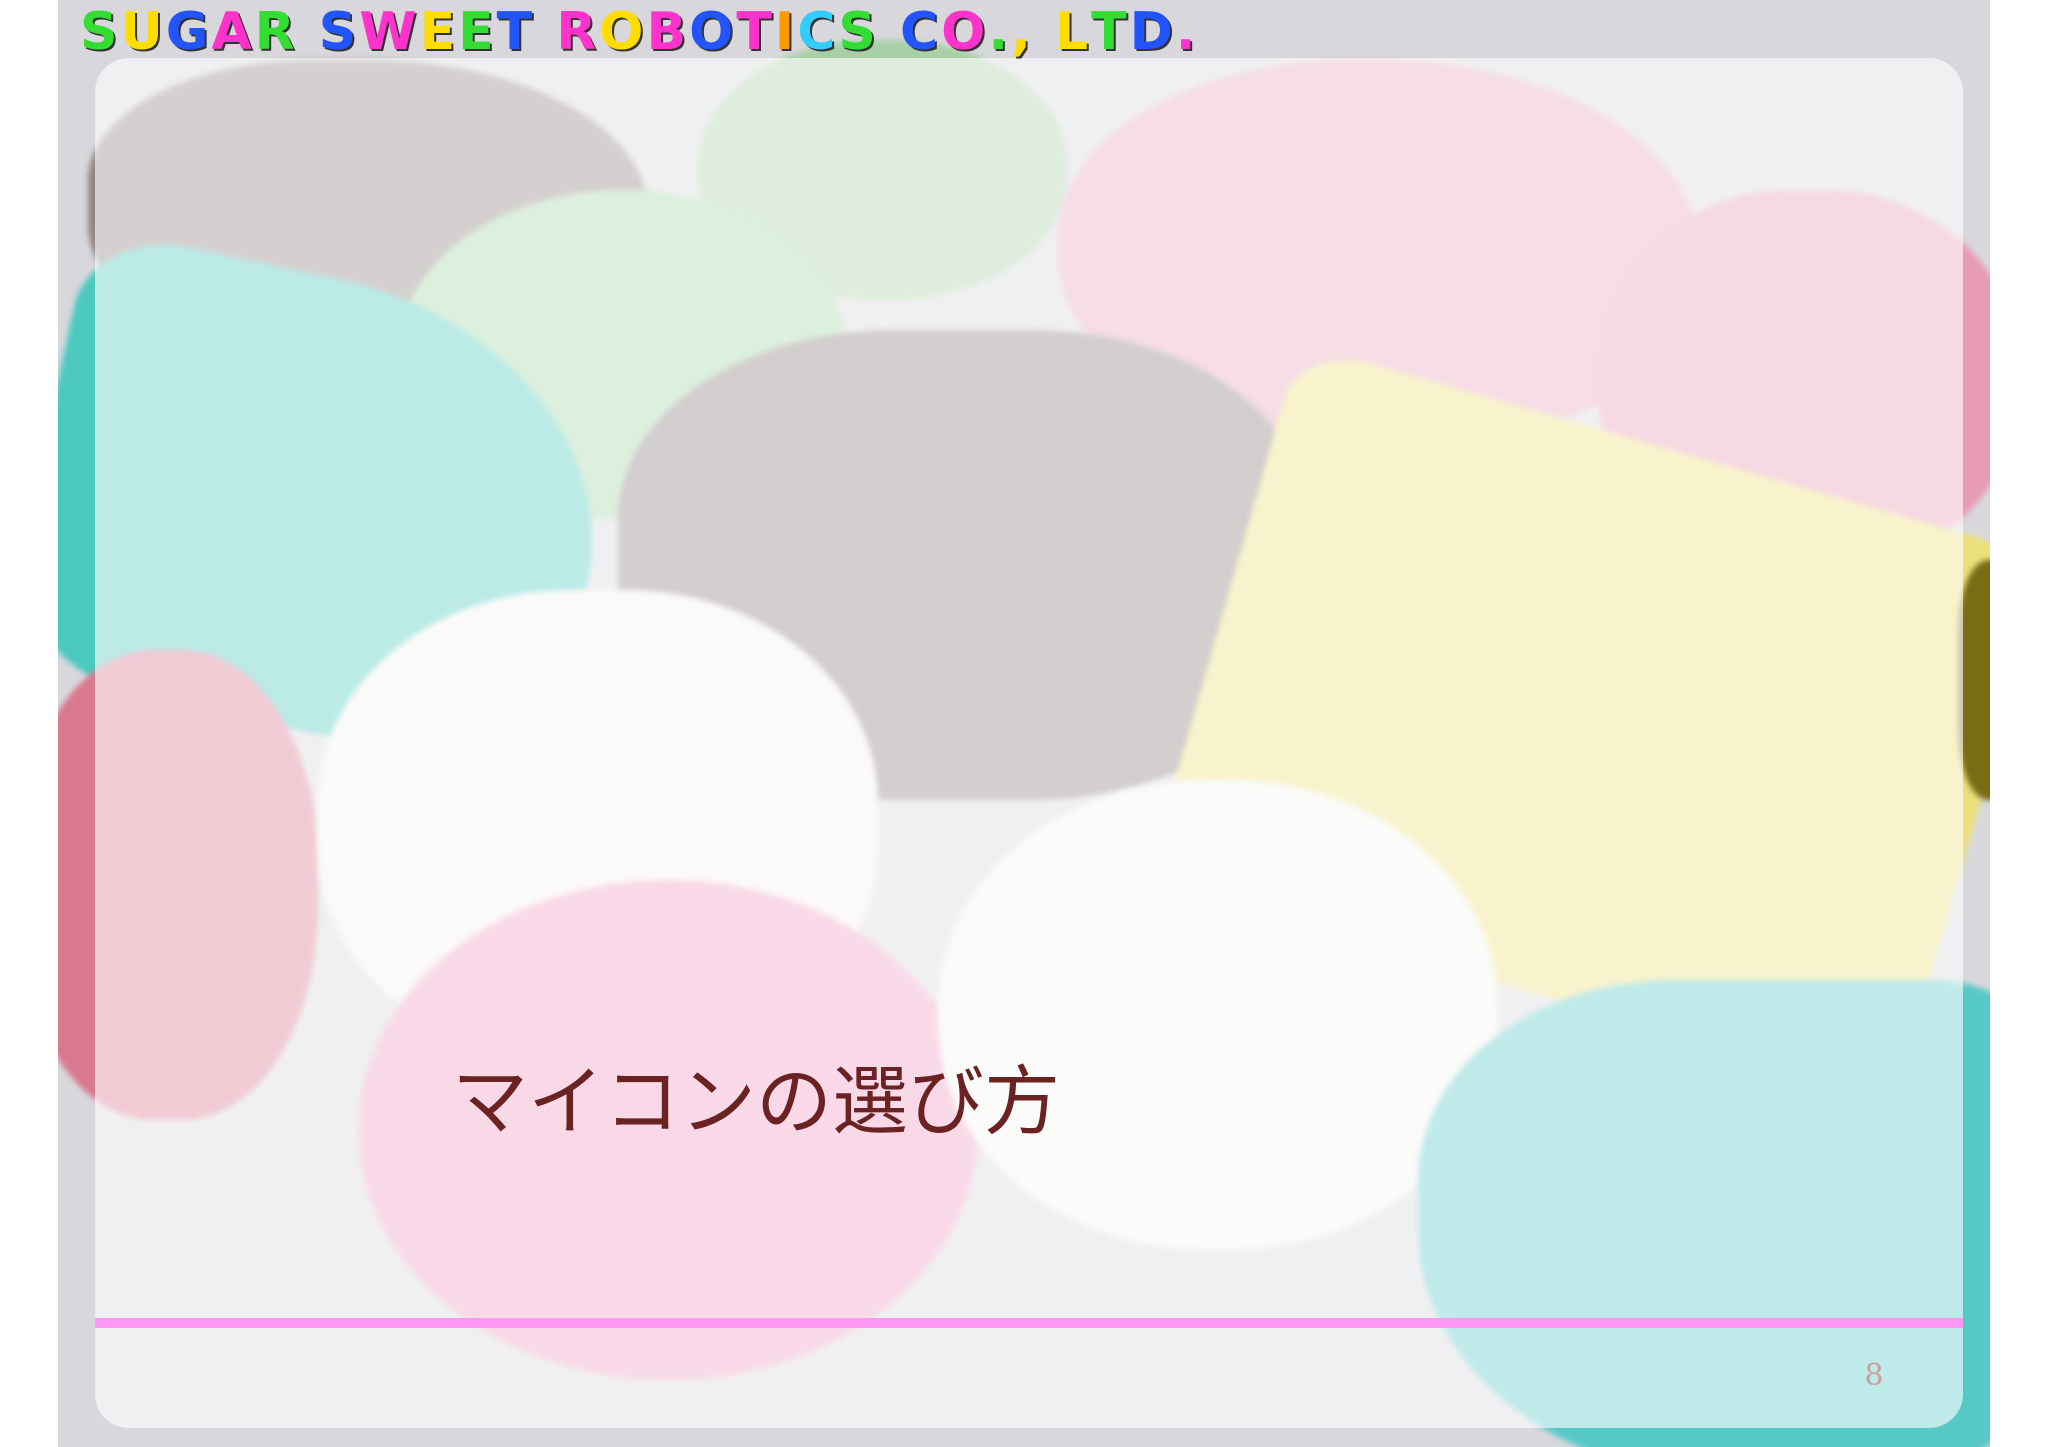 The height and width of the screenshot is (1447, 2048). Describe the element at coordinates (233, 32) in the screenshot. I see `company-name-letter: A` at that location.